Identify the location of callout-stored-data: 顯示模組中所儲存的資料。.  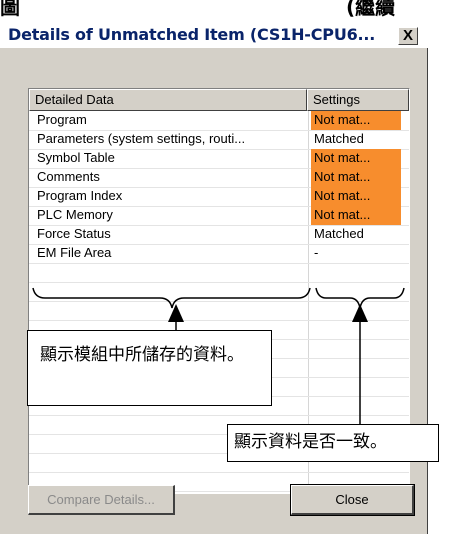
(149, 368).